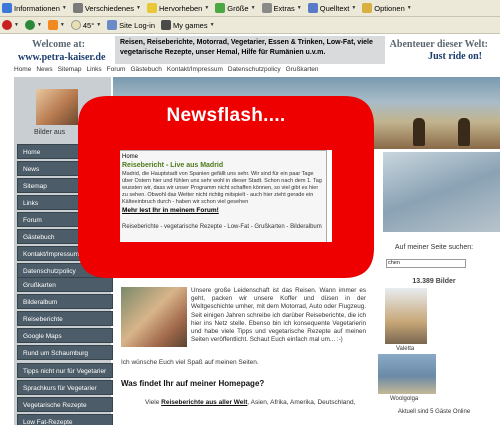 The height and width of the screenshot is (425, 500). What do you see at coordinates (106, 8) in the screenshot?
I see `toolbar-verschiedenes: Verschiedenes ▼` at bounding box center [106, 8].